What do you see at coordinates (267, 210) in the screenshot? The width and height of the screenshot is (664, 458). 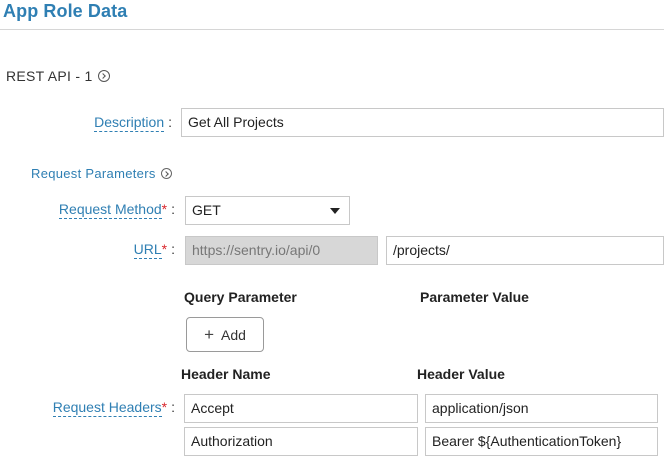 I see `request-method-select: GET` at bounding box center [267, 210].